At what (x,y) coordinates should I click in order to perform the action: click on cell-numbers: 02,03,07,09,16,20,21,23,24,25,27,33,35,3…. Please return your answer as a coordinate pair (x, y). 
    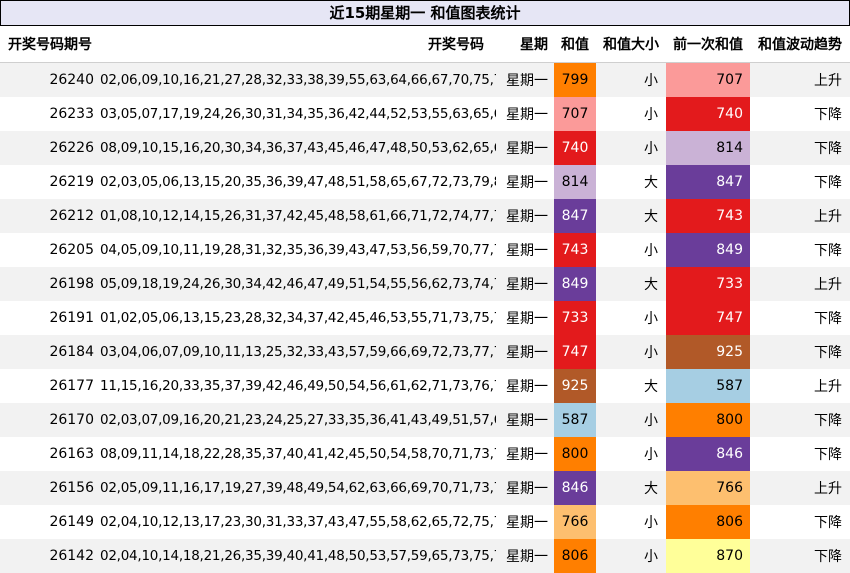
    Looking at the image, I should click on (298, 420).